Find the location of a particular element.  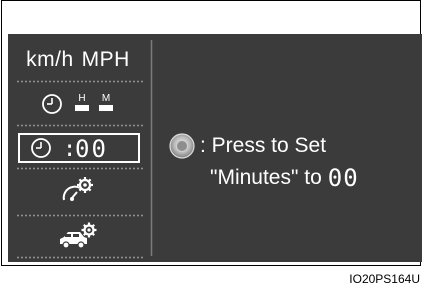

instruction-digits: 00 is located at coordinates (343, 178).